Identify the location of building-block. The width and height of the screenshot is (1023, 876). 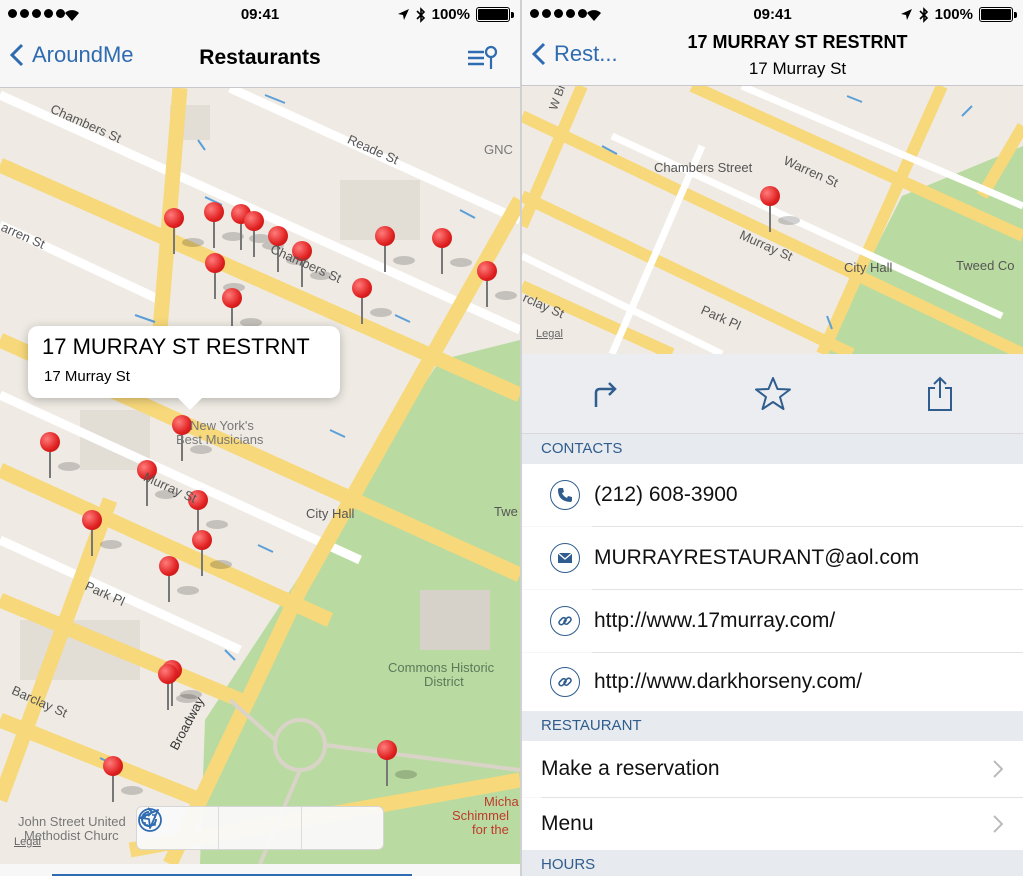
(455, 620).